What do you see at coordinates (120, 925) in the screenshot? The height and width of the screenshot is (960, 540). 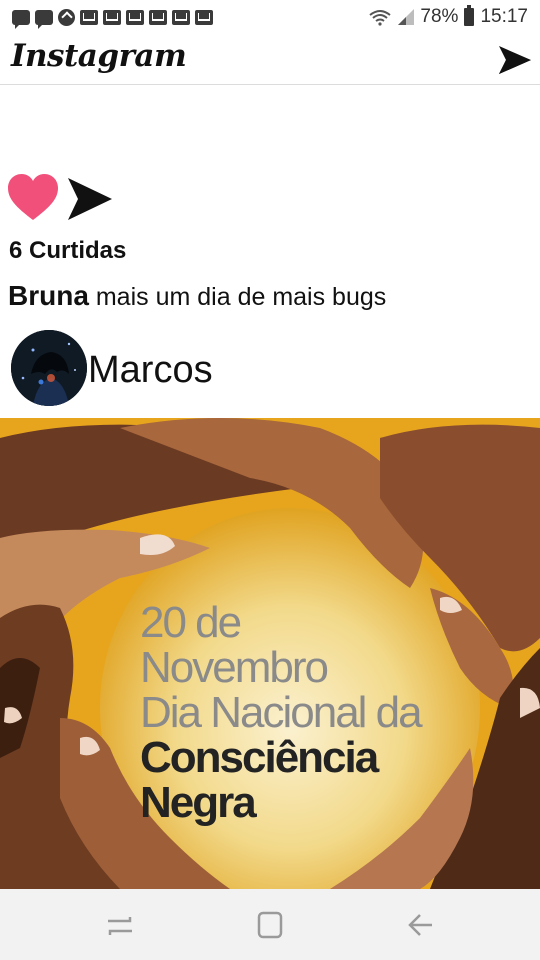 I see `recent-apps-icon` at bounding box center [120, 925].